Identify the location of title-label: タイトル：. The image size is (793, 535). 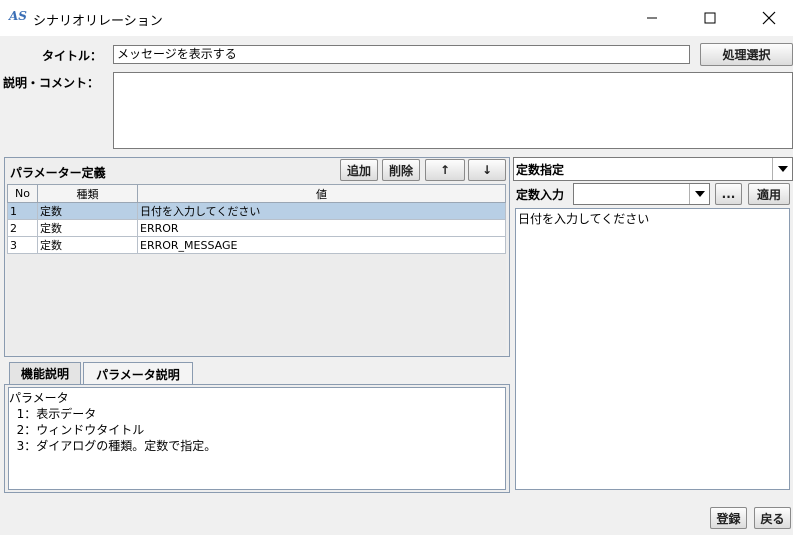
(72, 56).